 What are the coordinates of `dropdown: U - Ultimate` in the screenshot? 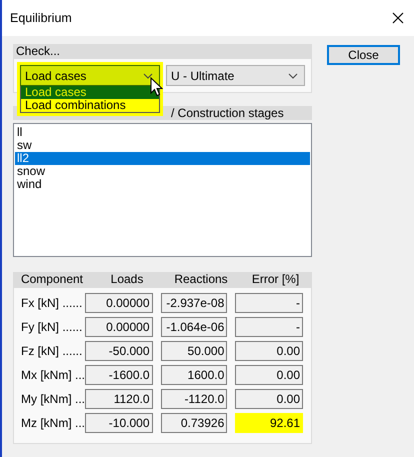 It's located at (235, 75).